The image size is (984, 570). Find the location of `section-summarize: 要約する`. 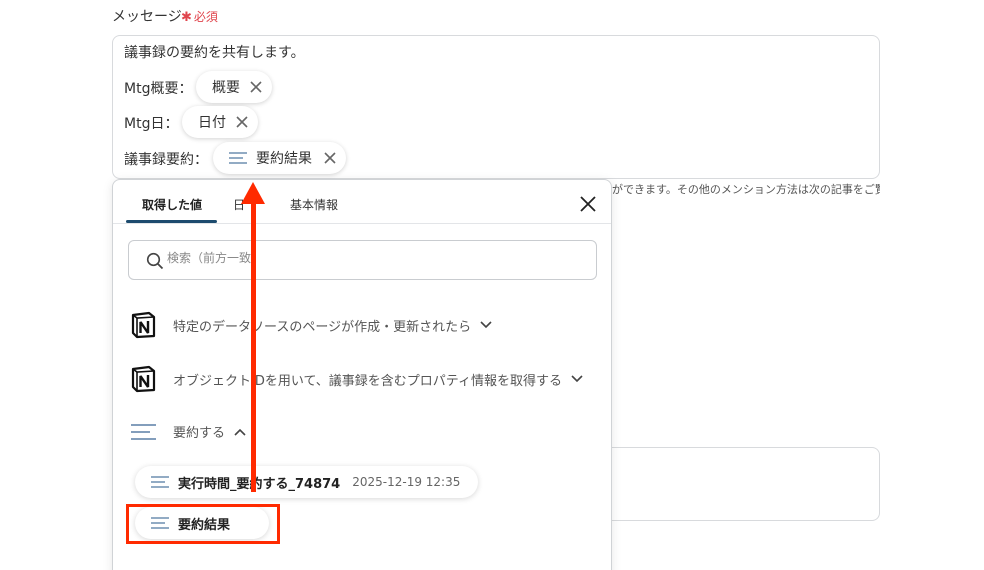

section-summarize: 要約する is located at coordinates (188, 431).